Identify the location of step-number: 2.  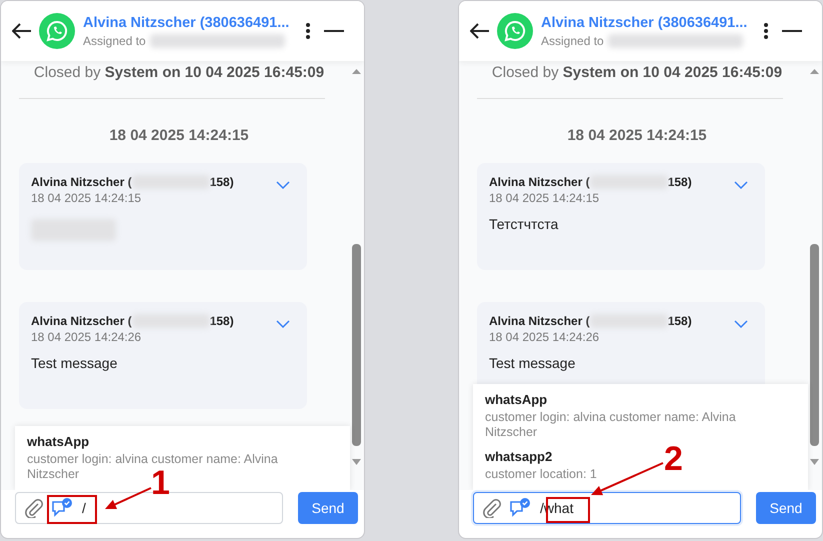
(673, 459).